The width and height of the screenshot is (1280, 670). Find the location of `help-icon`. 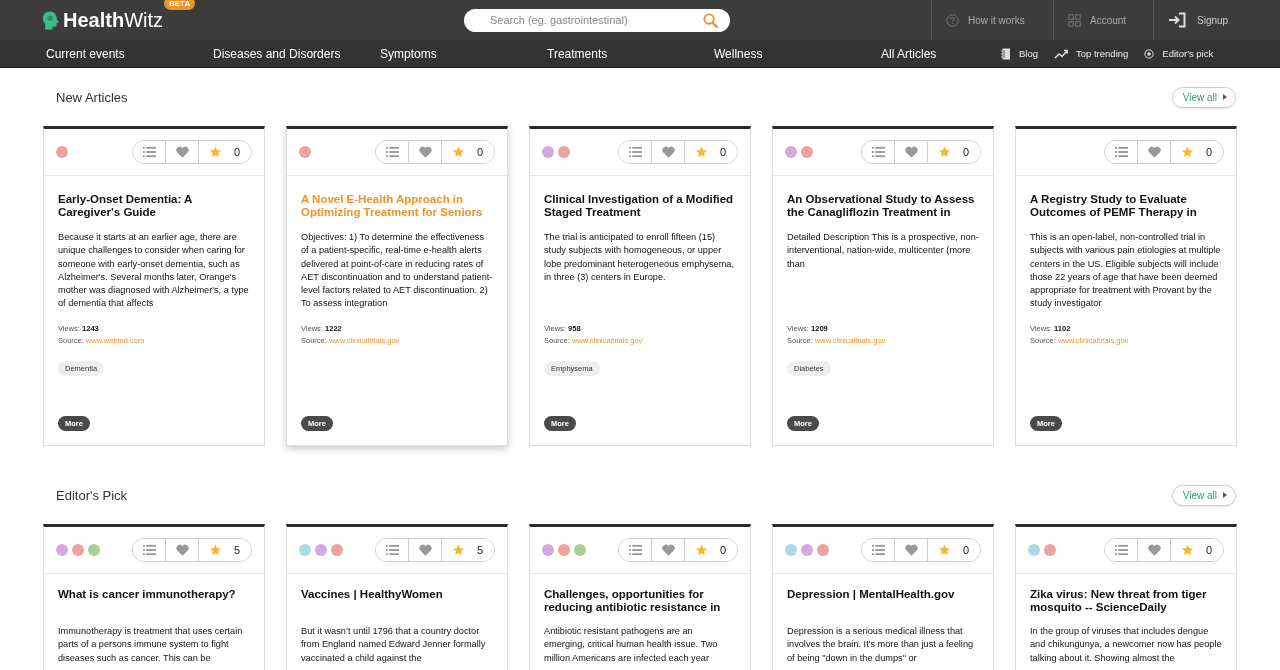

help-icon is located at coordinates (952, 20).